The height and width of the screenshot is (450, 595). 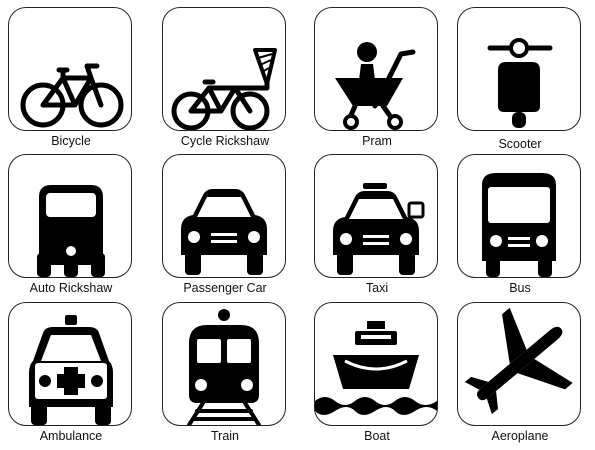 I want to click on icon-label: Auto Rickshaw, so click(x=71, y=288).